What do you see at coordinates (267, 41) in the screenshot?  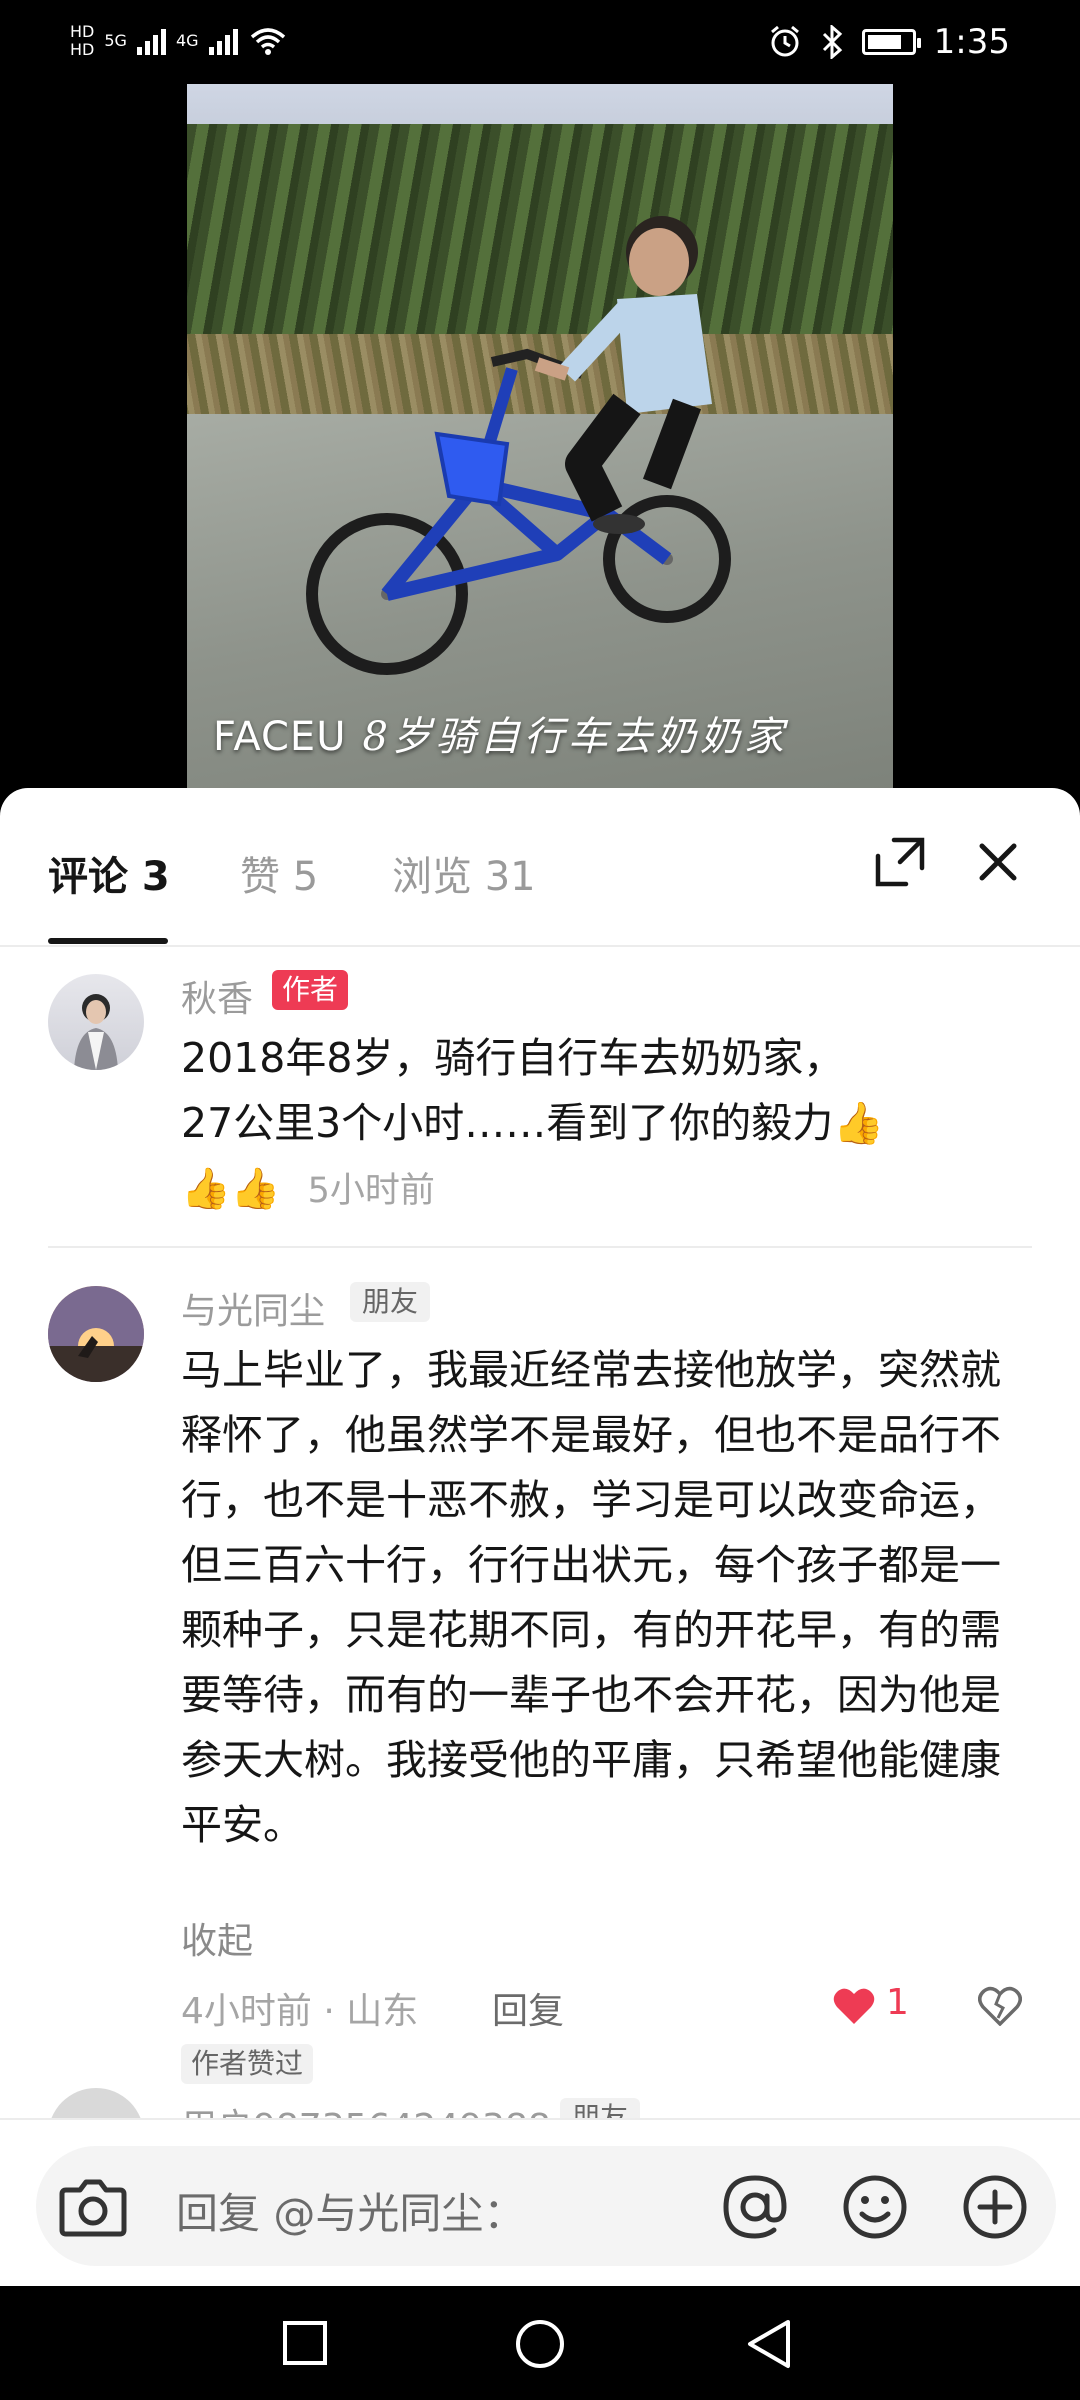 I see `wifi-icon` at bounding box center [267, 41].